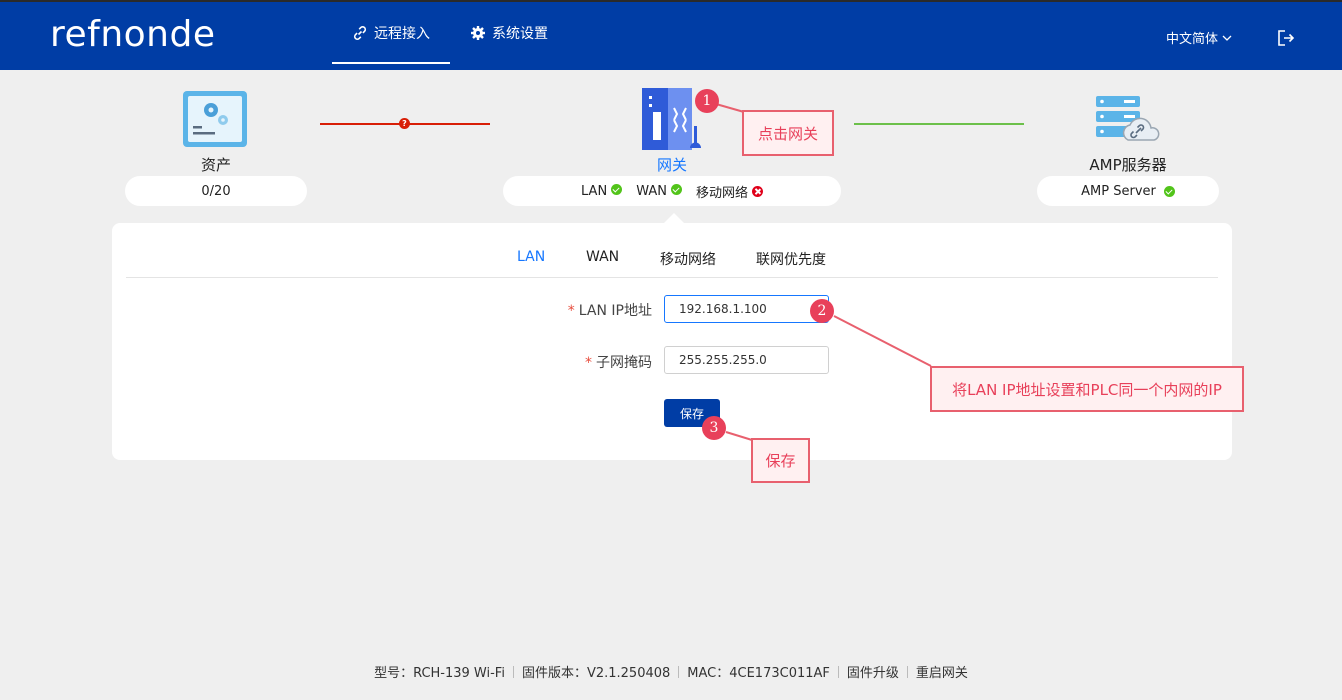 The image size is (1342, 700). Describe the element at coordinates (609, 311) in the screenshot. I see `lan-ip-label: * LAN IP地址` at that location.